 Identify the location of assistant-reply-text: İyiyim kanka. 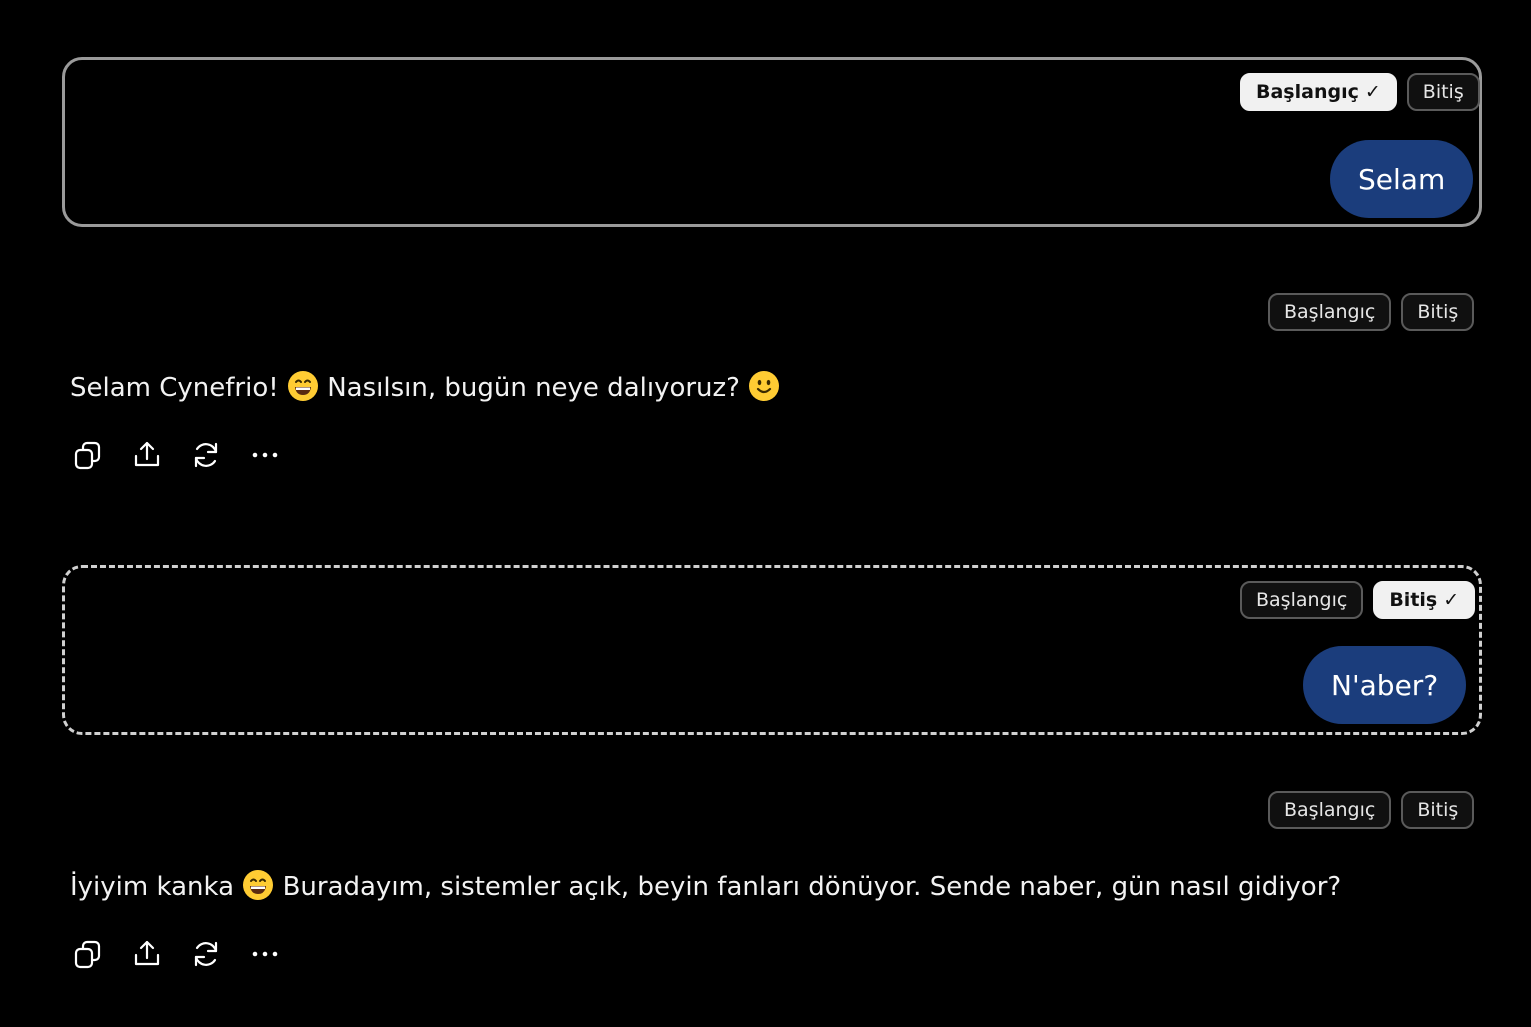
(152, 887).